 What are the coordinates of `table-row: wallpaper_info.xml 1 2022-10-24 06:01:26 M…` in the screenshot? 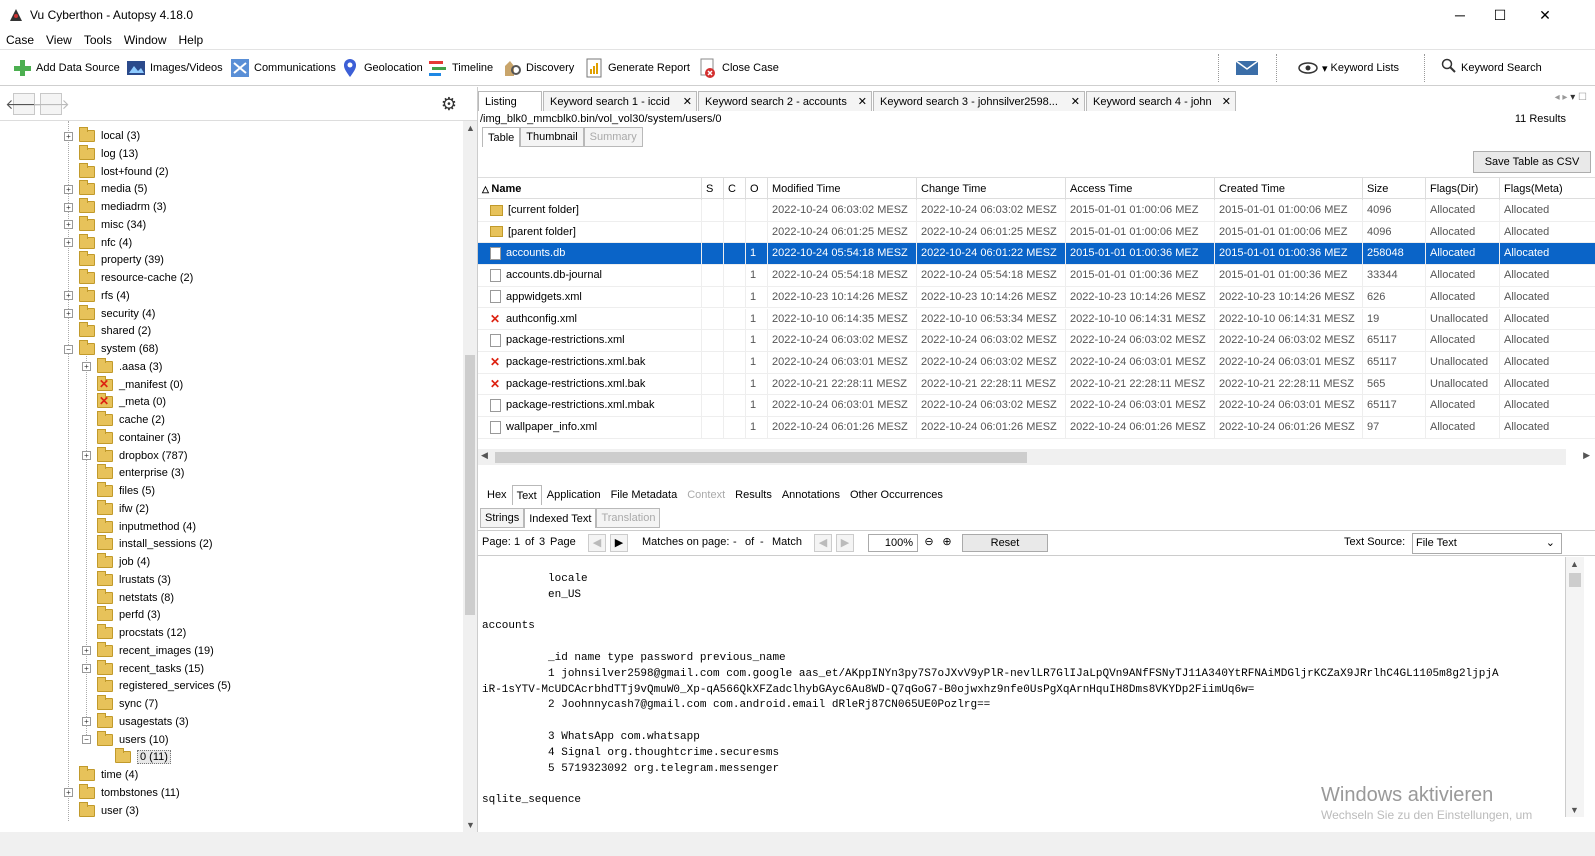 It's located at (1036, 428).